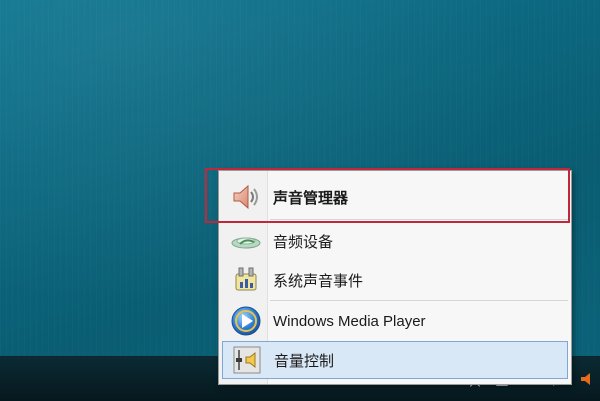  Describe the element at coordinates (246, 321) in the screenshot. I see `media-player-icon` at that location.